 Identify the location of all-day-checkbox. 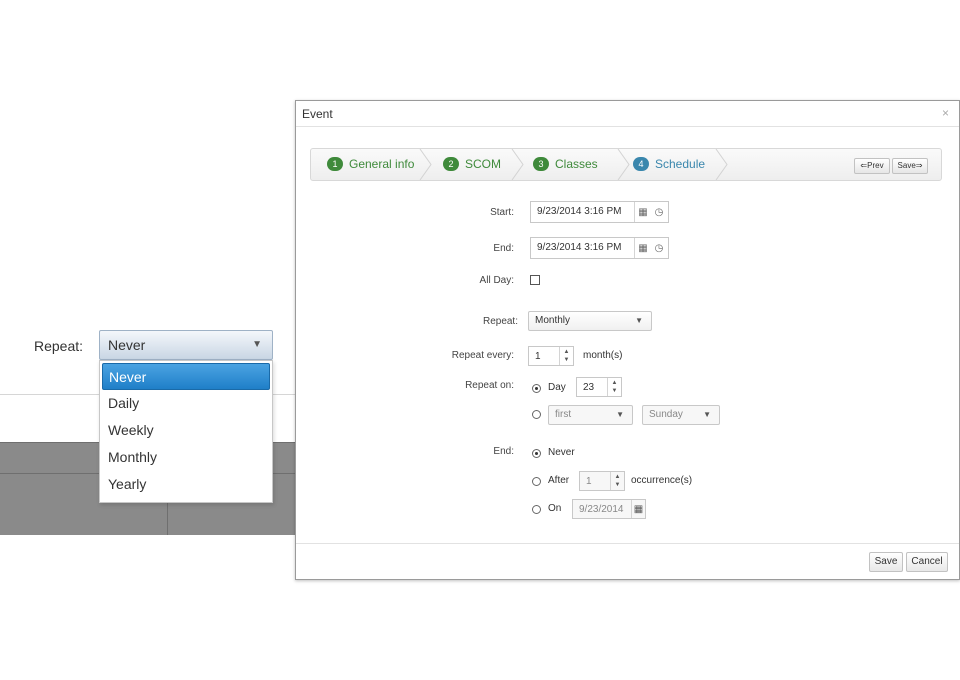
(535, 280).